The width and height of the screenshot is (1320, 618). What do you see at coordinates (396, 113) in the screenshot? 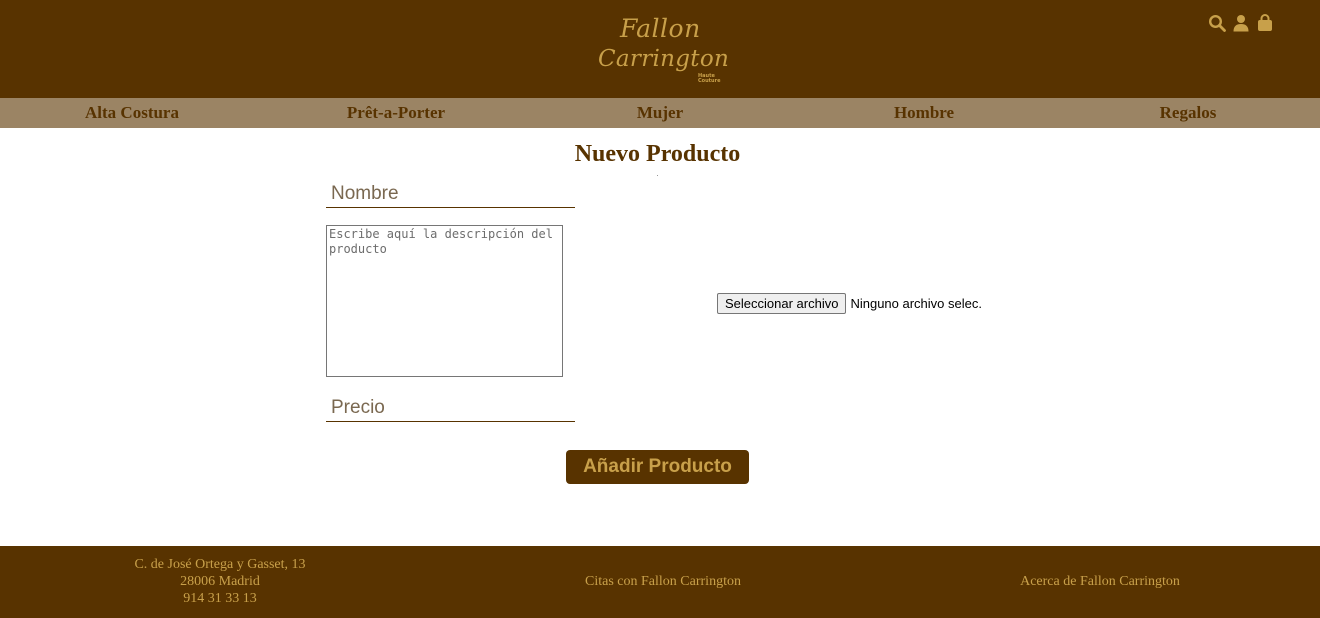
I see `nav-item-pret-a-porter: Prêt-a-Porter` at bounding box center [396, 113].